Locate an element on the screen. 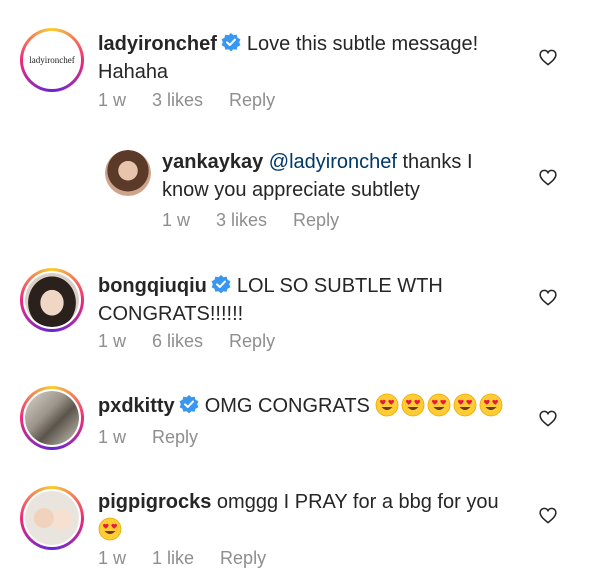  comment-body: OMG CONGRATS is located at coordinates (287, 406).